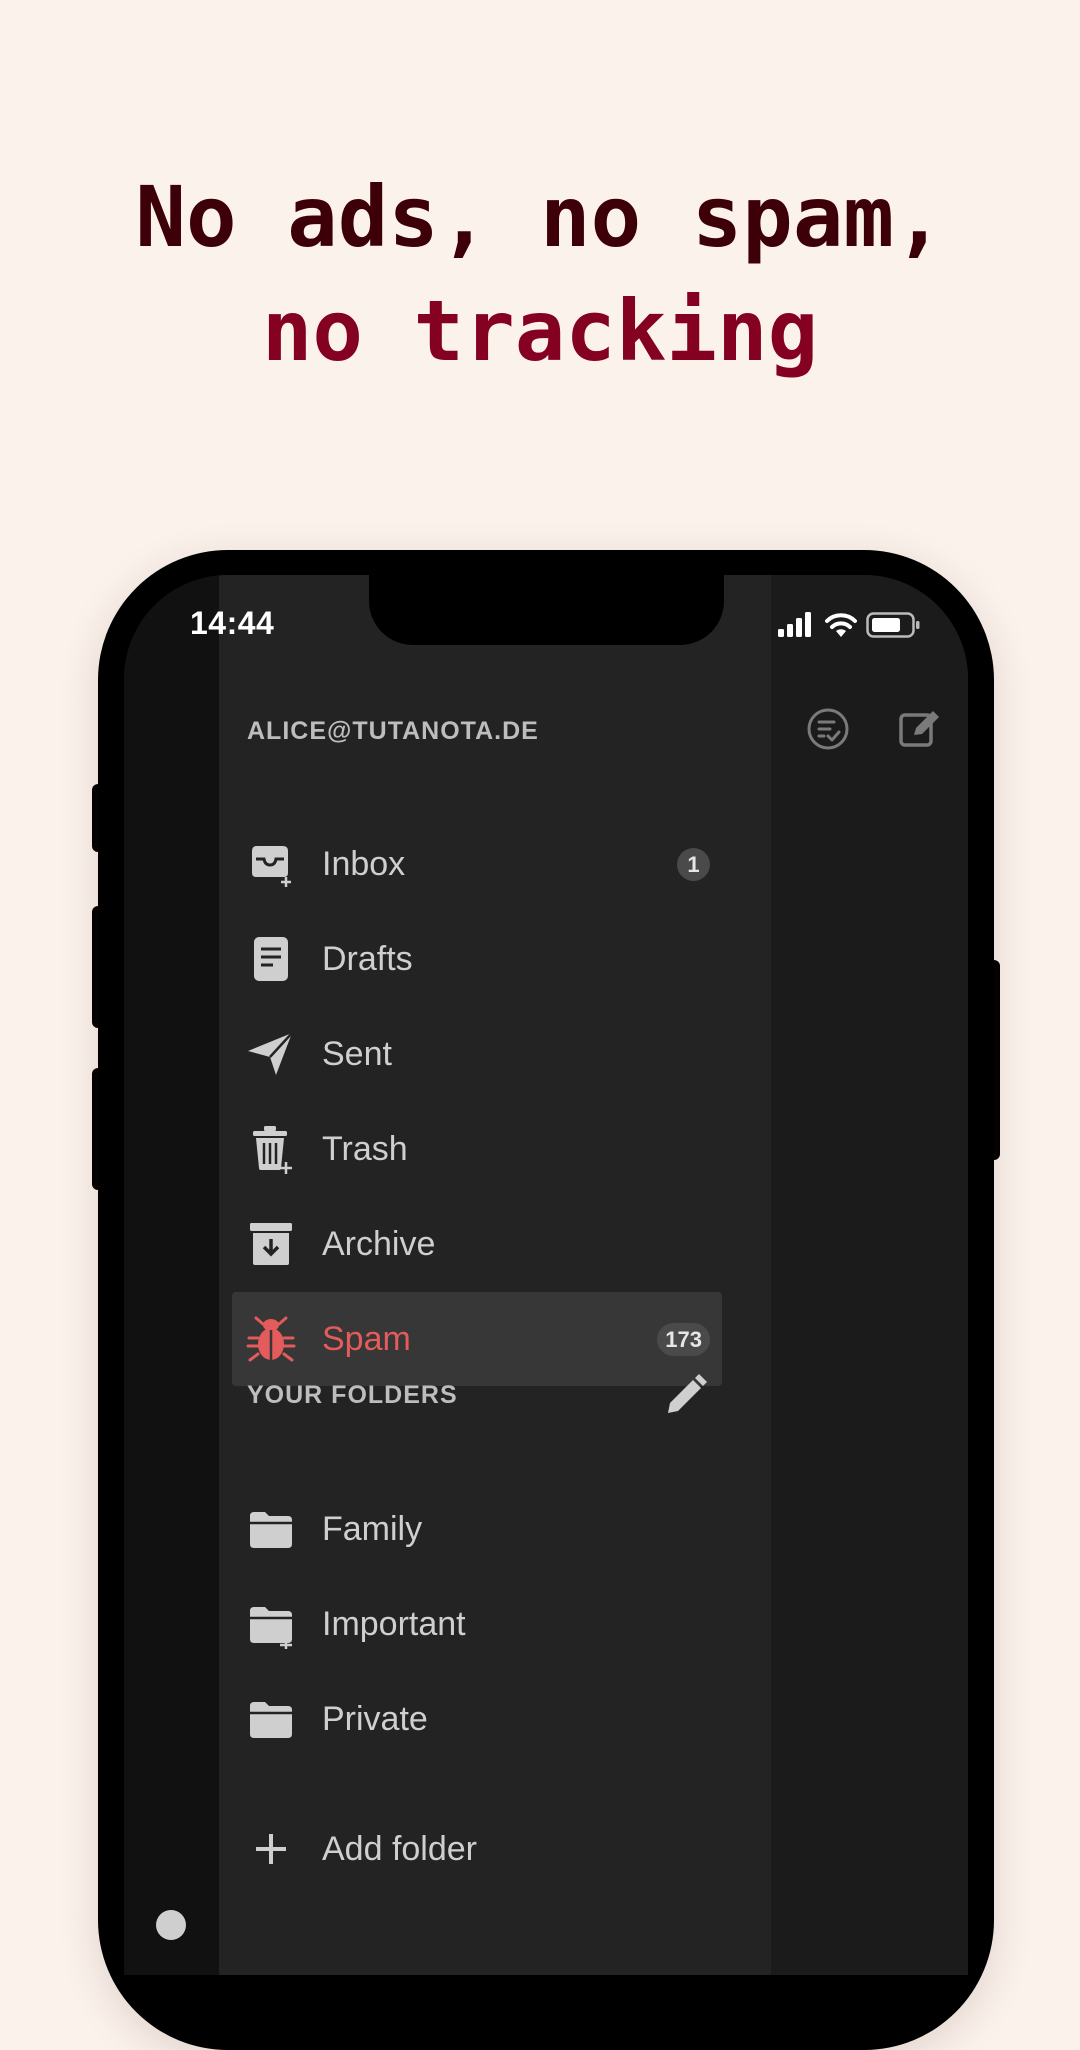 Image resolution: width=1080 pixels, height=2050 pixels. What do you see at coordinates (367, 959) in the screenshot?
I see `folder-label: Drafts` at bounding box center [367, 959].